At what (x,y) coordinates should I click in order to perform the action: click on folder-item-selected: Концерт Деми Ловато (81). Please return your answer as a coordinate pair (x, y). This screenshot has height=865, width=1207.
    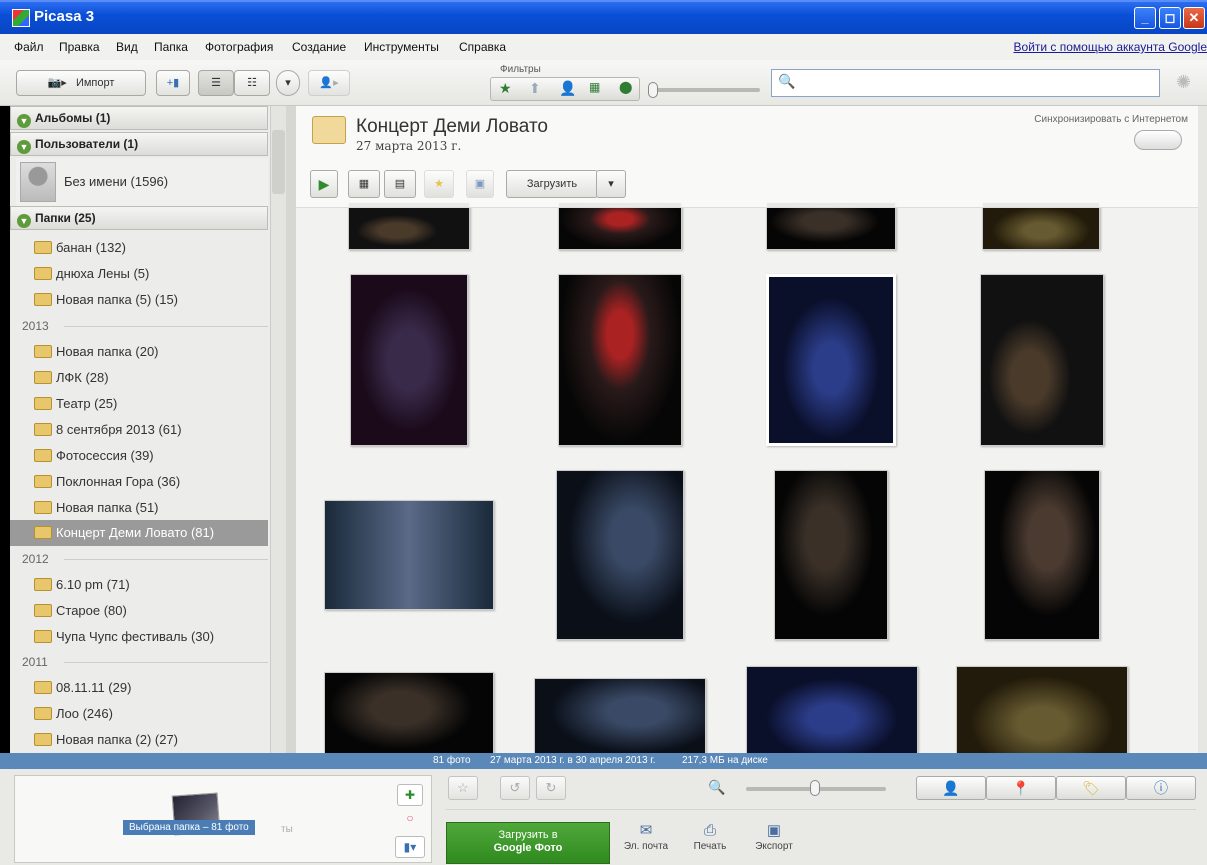
    Looking at the image, I should click on (139, 533).